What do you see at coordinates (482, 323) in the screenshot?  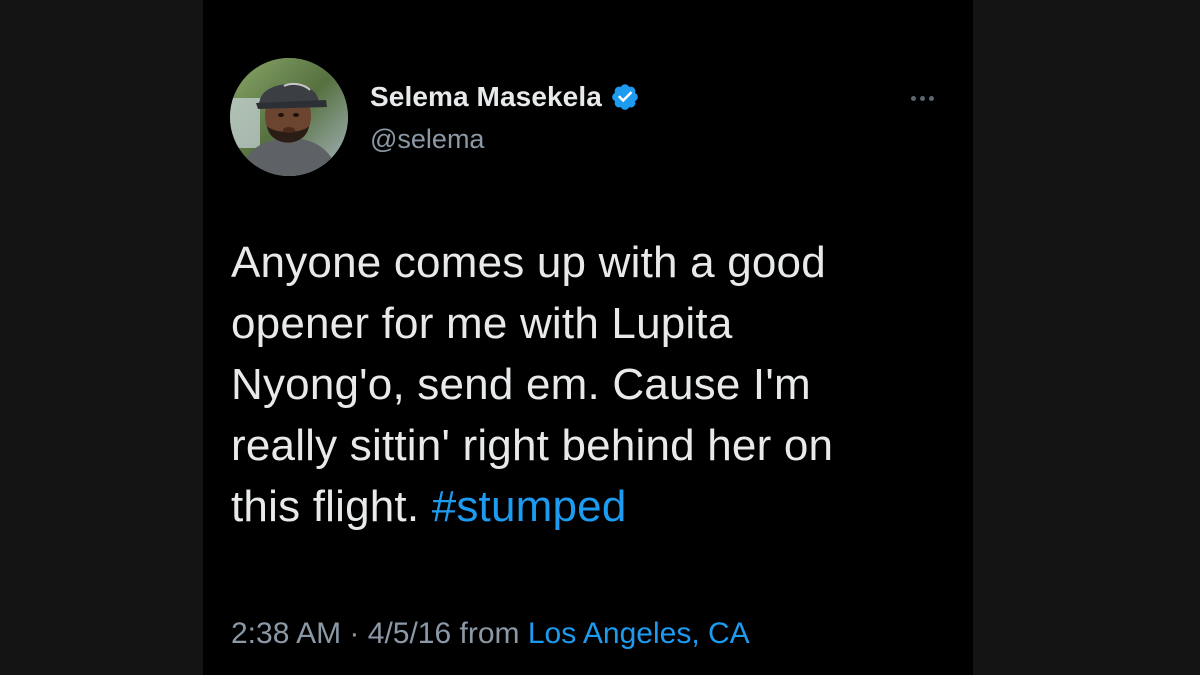 I see `tweet-text-line: opener for me with Lupita` at bounding box center [482, 323].